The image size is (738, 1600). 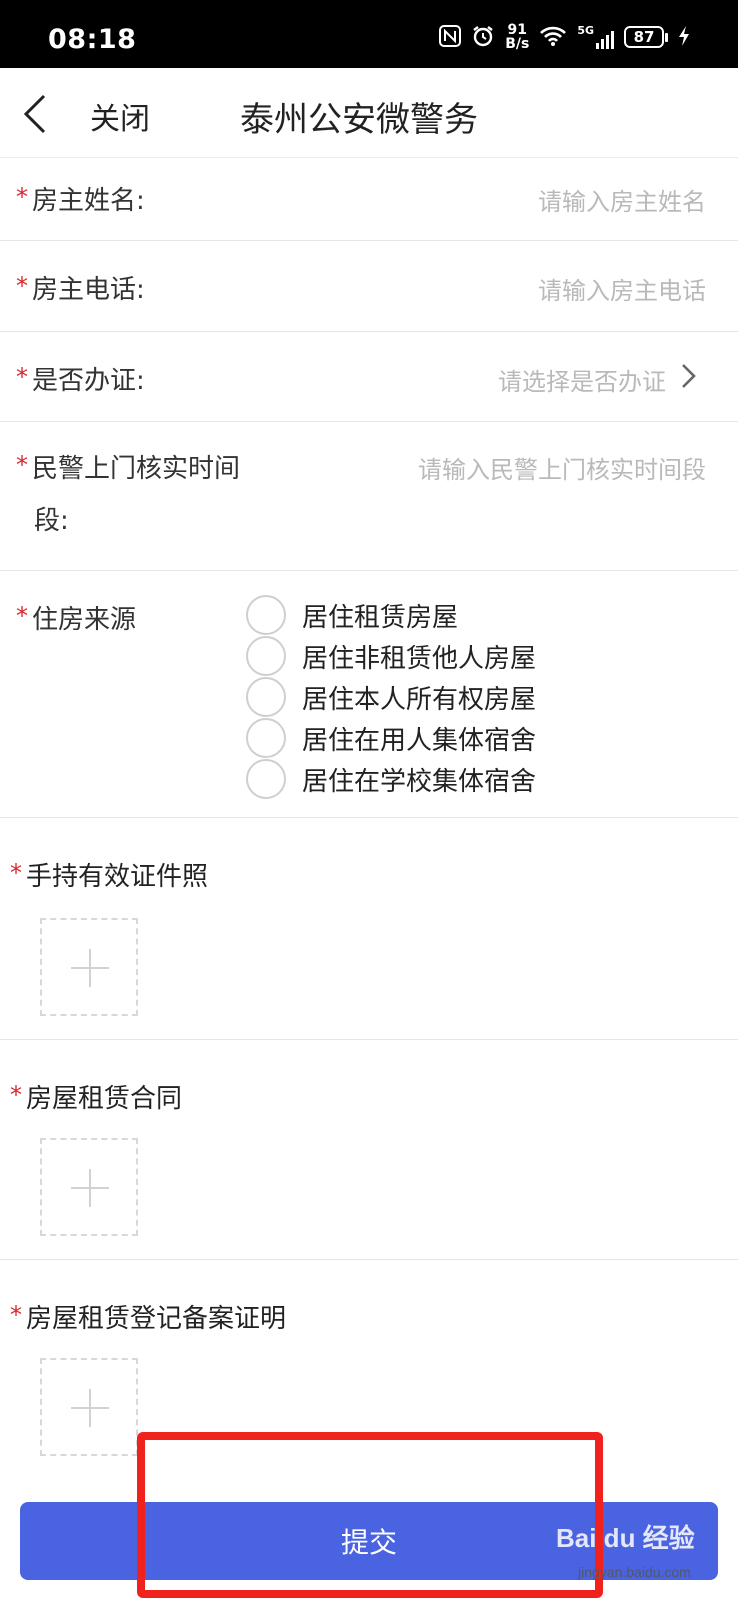 I want to click on page-title: 泰州公安微警务, so click(x=359, y=120).